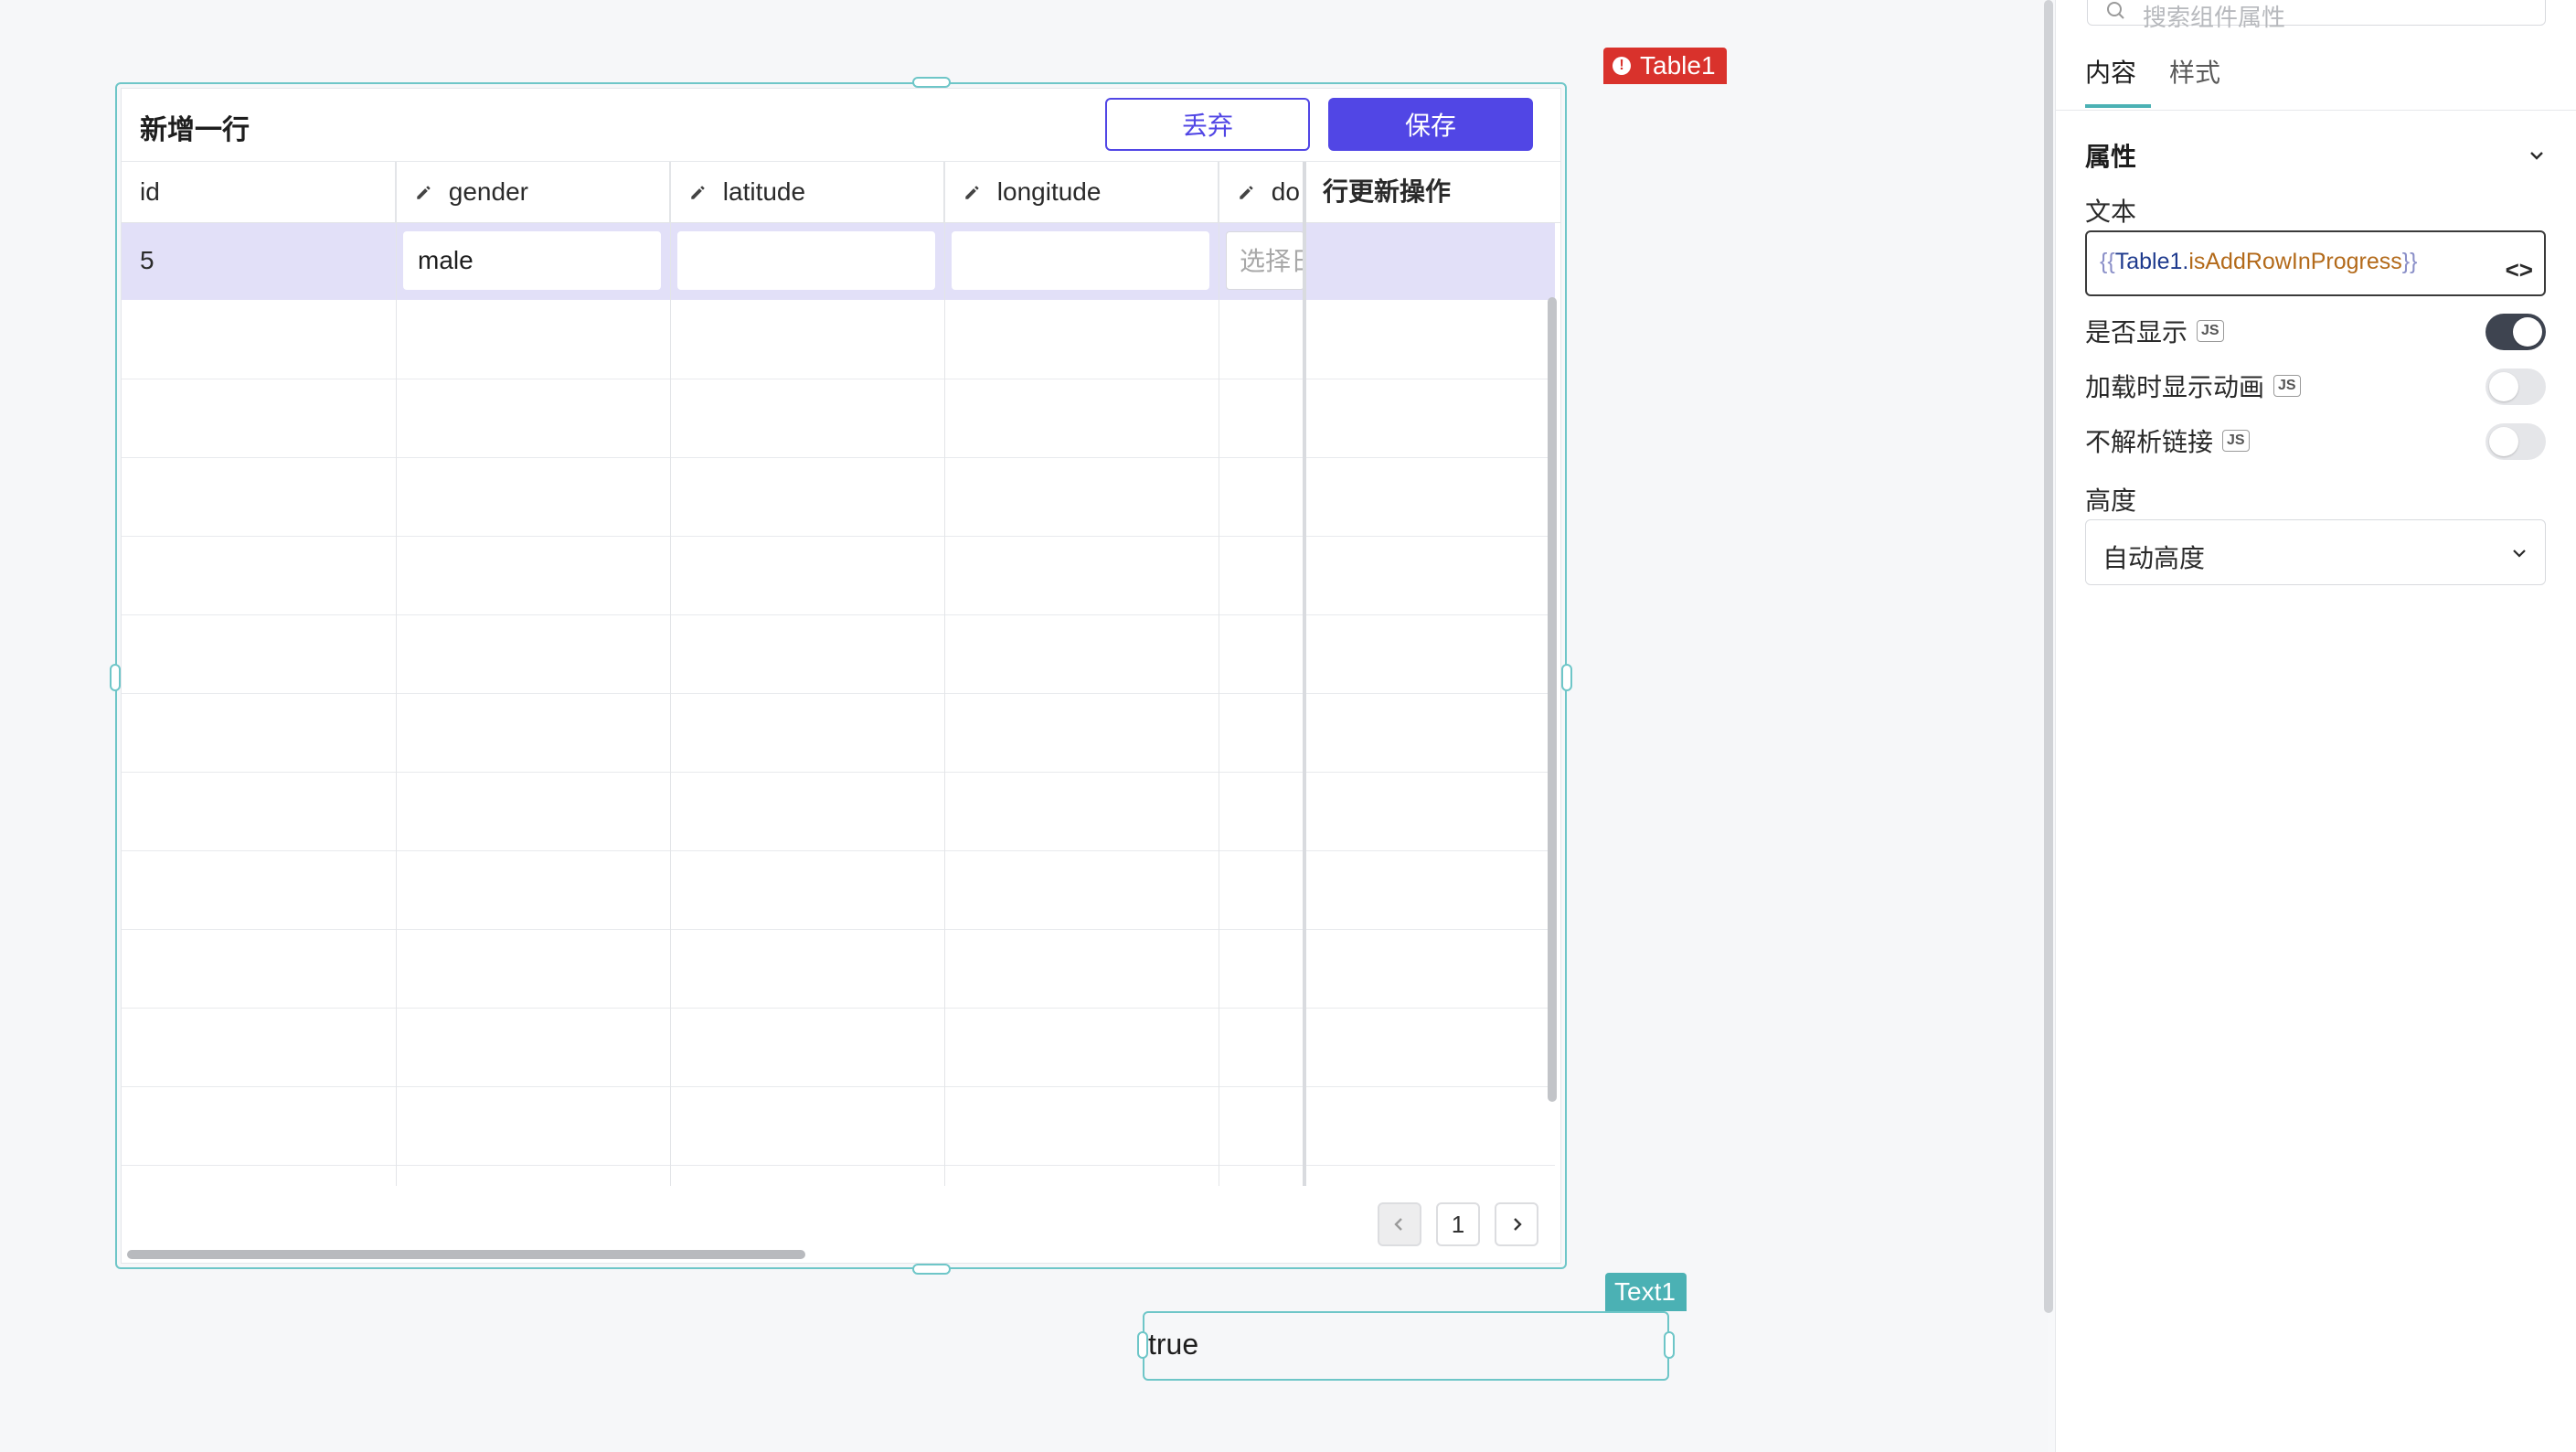 The height and width of the screenshot is (1452, 2576). I want to click on height-select: 自动高度, so click(2315, 552).